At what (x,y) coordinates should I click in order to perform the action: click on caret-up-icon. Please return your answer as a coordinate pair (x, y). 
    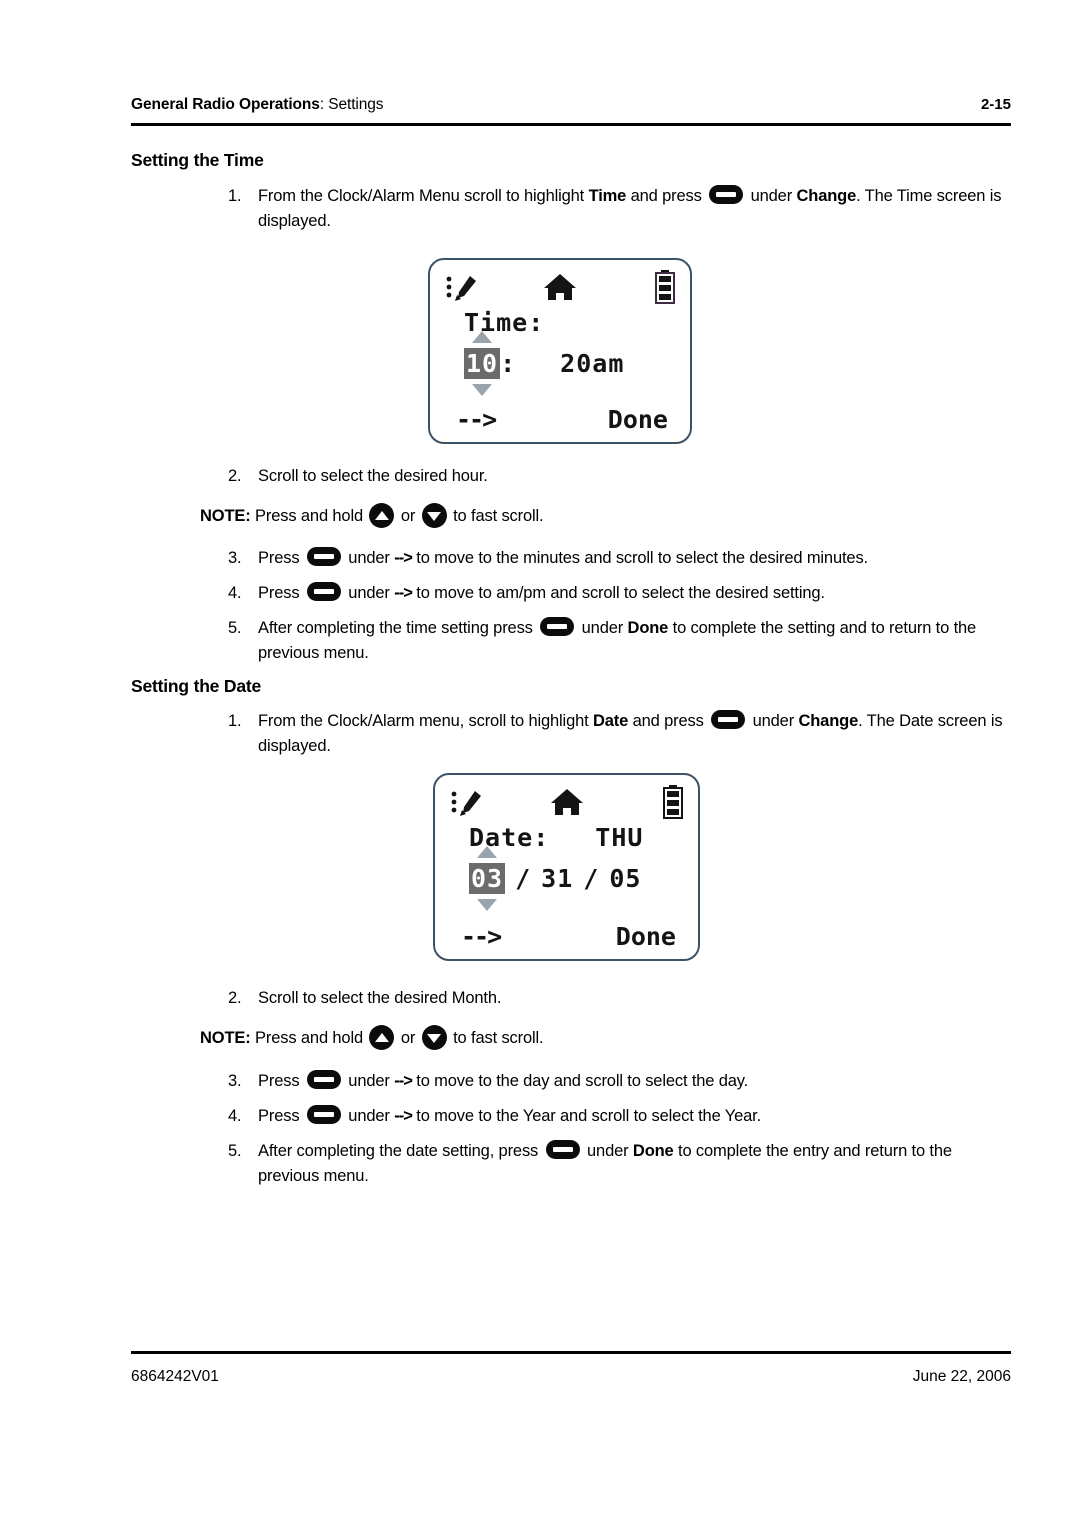
    Looking at the image, I should click on (487, 852).